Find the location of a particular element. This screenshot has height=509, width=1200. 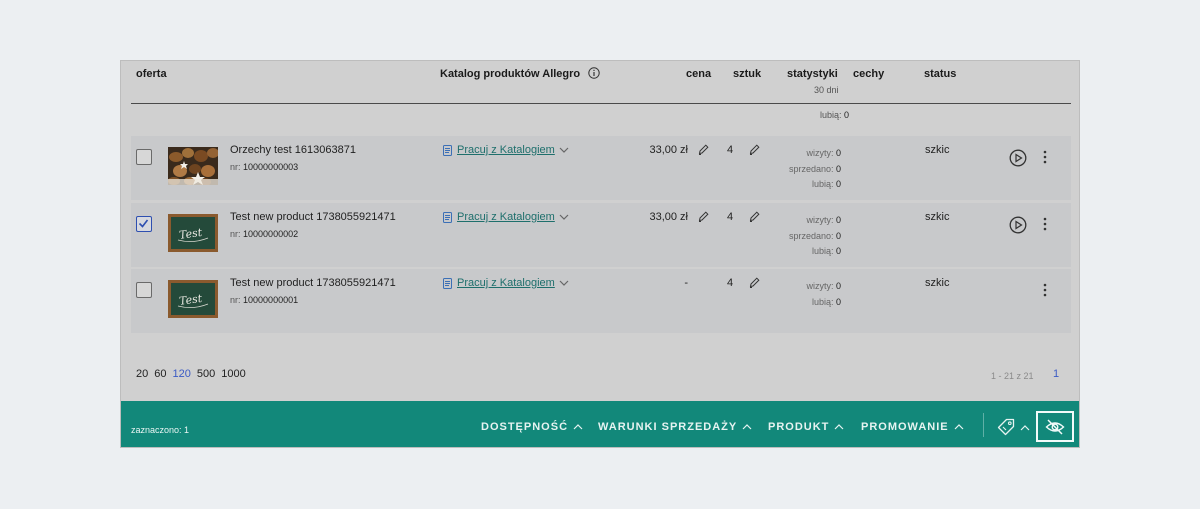

col-header-statystyki: statystyki is located at coordinates (812, 74).